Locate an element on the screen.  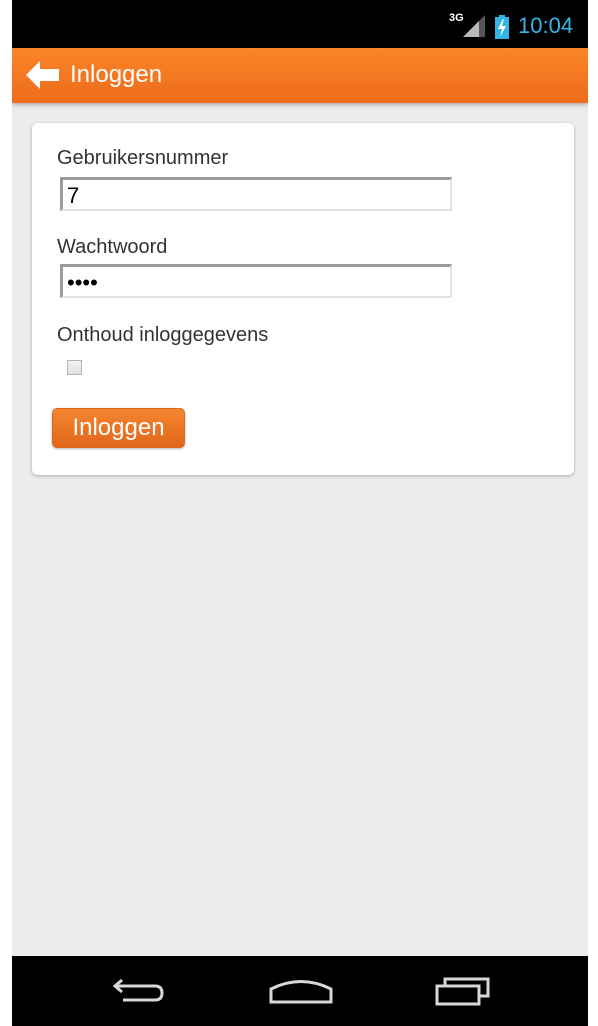
remember-me-label: Onthoud inloggegevens is located at coordinates (163, 335).